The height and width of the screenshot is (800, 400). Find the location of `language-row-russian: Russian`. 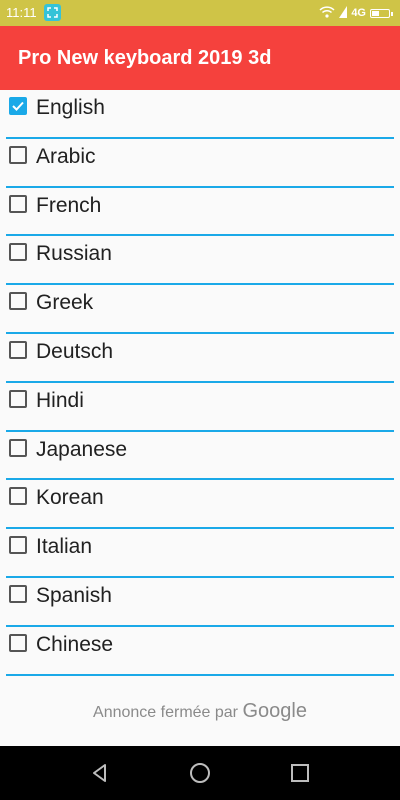

language-row-russian: Russian is located at coordinates (200, 261).